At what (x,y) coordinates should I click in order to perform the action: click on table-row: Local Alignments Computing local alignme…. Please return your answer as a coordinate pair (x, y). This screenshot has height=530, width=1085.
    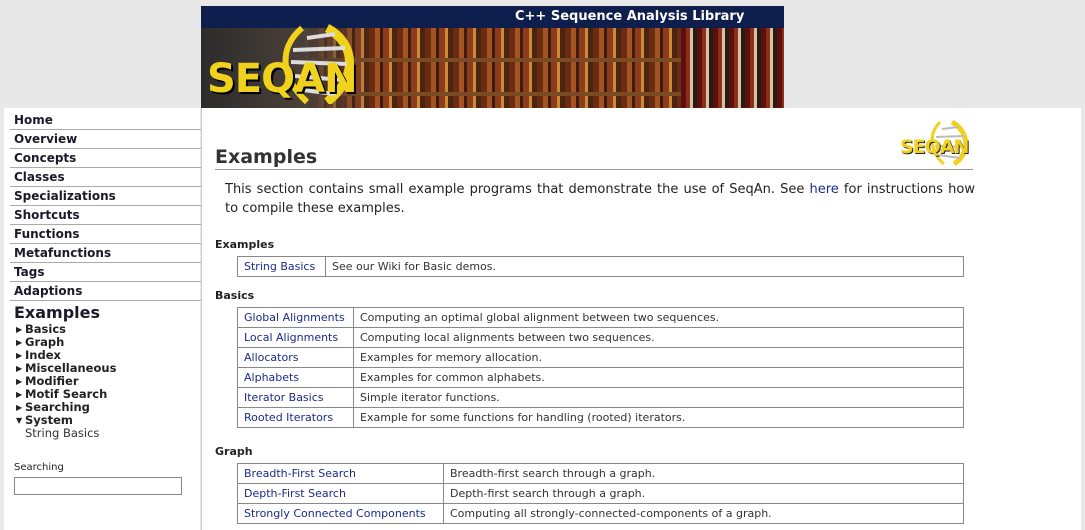
    Looking at the image, I should click on (600, 337).